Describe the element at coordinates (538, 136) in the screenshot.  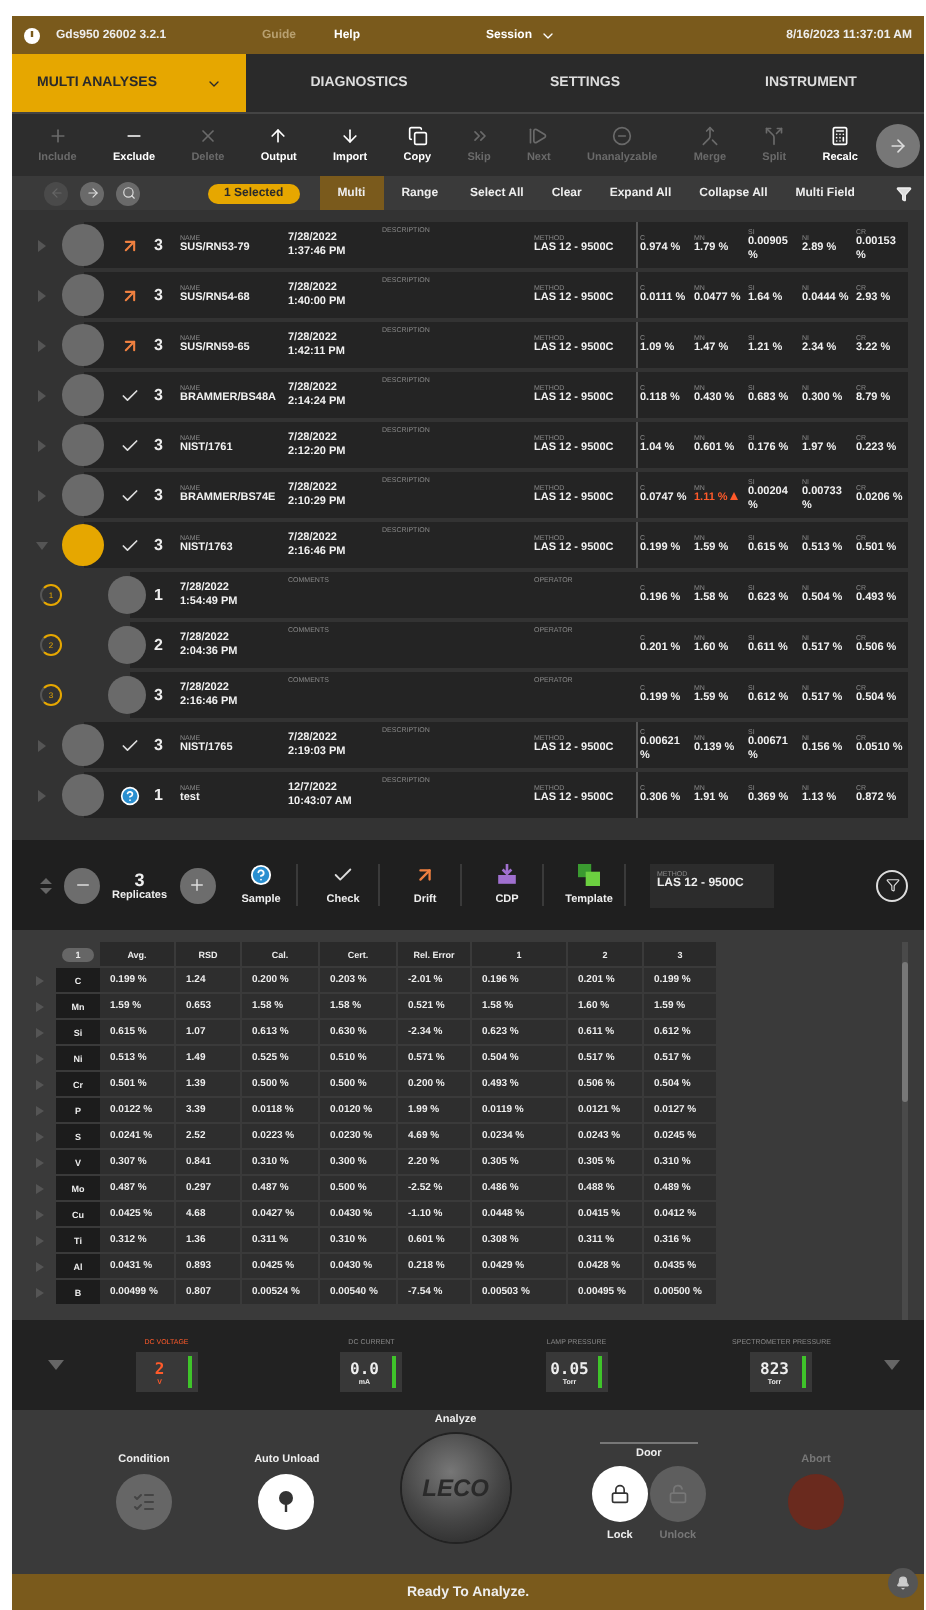
I see `step-forward-icon` at that location.